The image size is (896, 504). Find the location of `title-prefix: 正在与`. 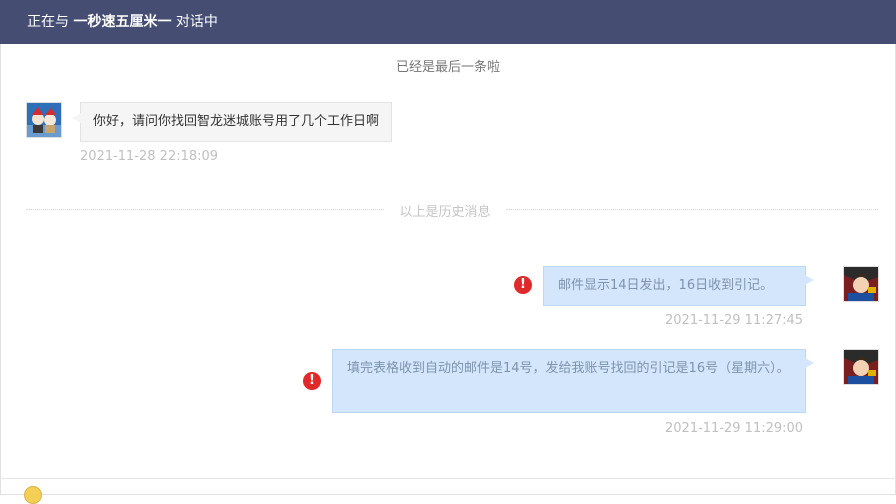

title-prefix: 正在与 is located at coordinates (48, 22).